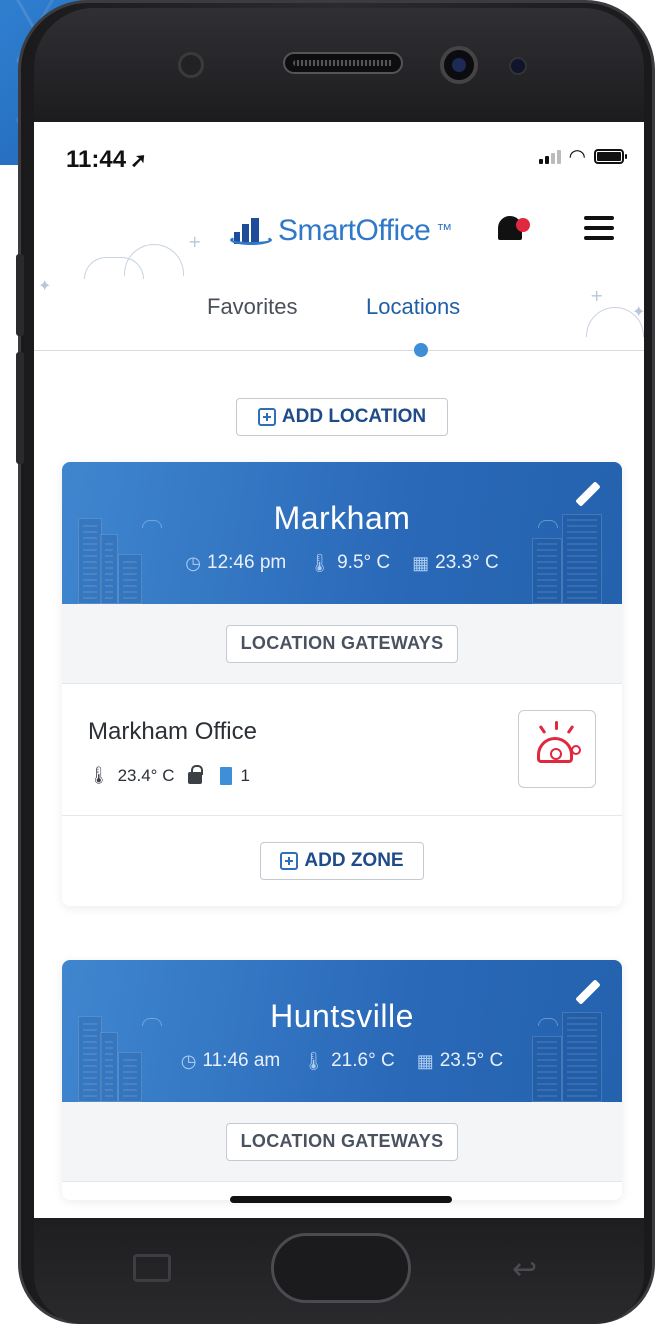 This screenshot has width=655, height=1324. I want to click on notification-bell-icon, so click(512, 229).